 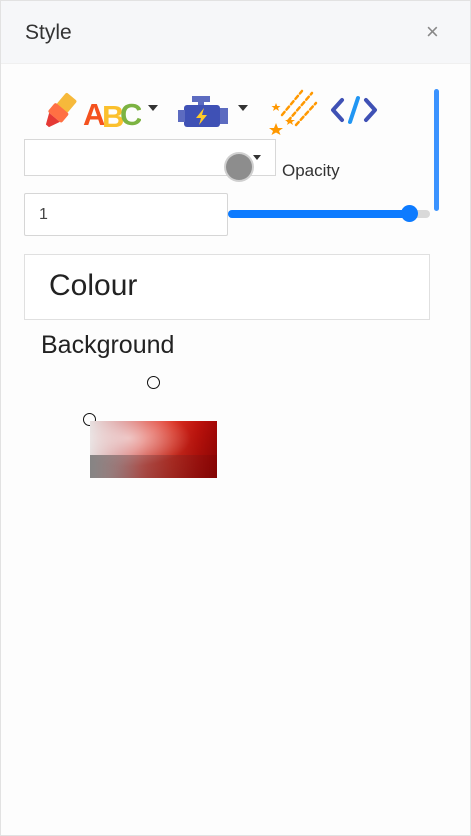 I want to click on background-label: Background, so click(x=108, y=345).